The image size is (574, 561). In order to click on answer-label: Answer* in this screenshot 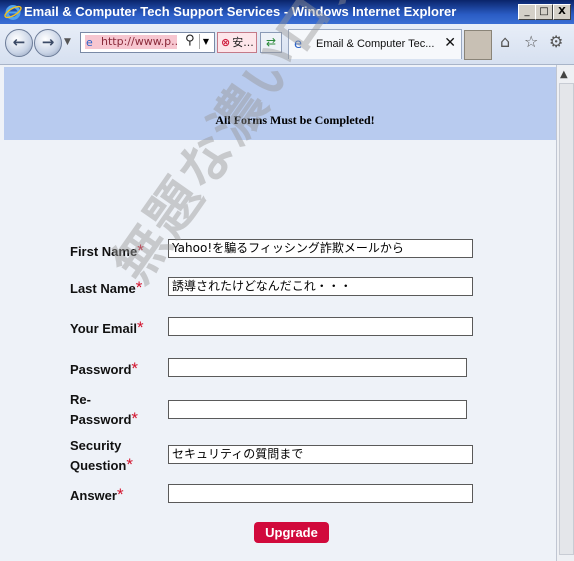, I will do `click(97, 494)`.